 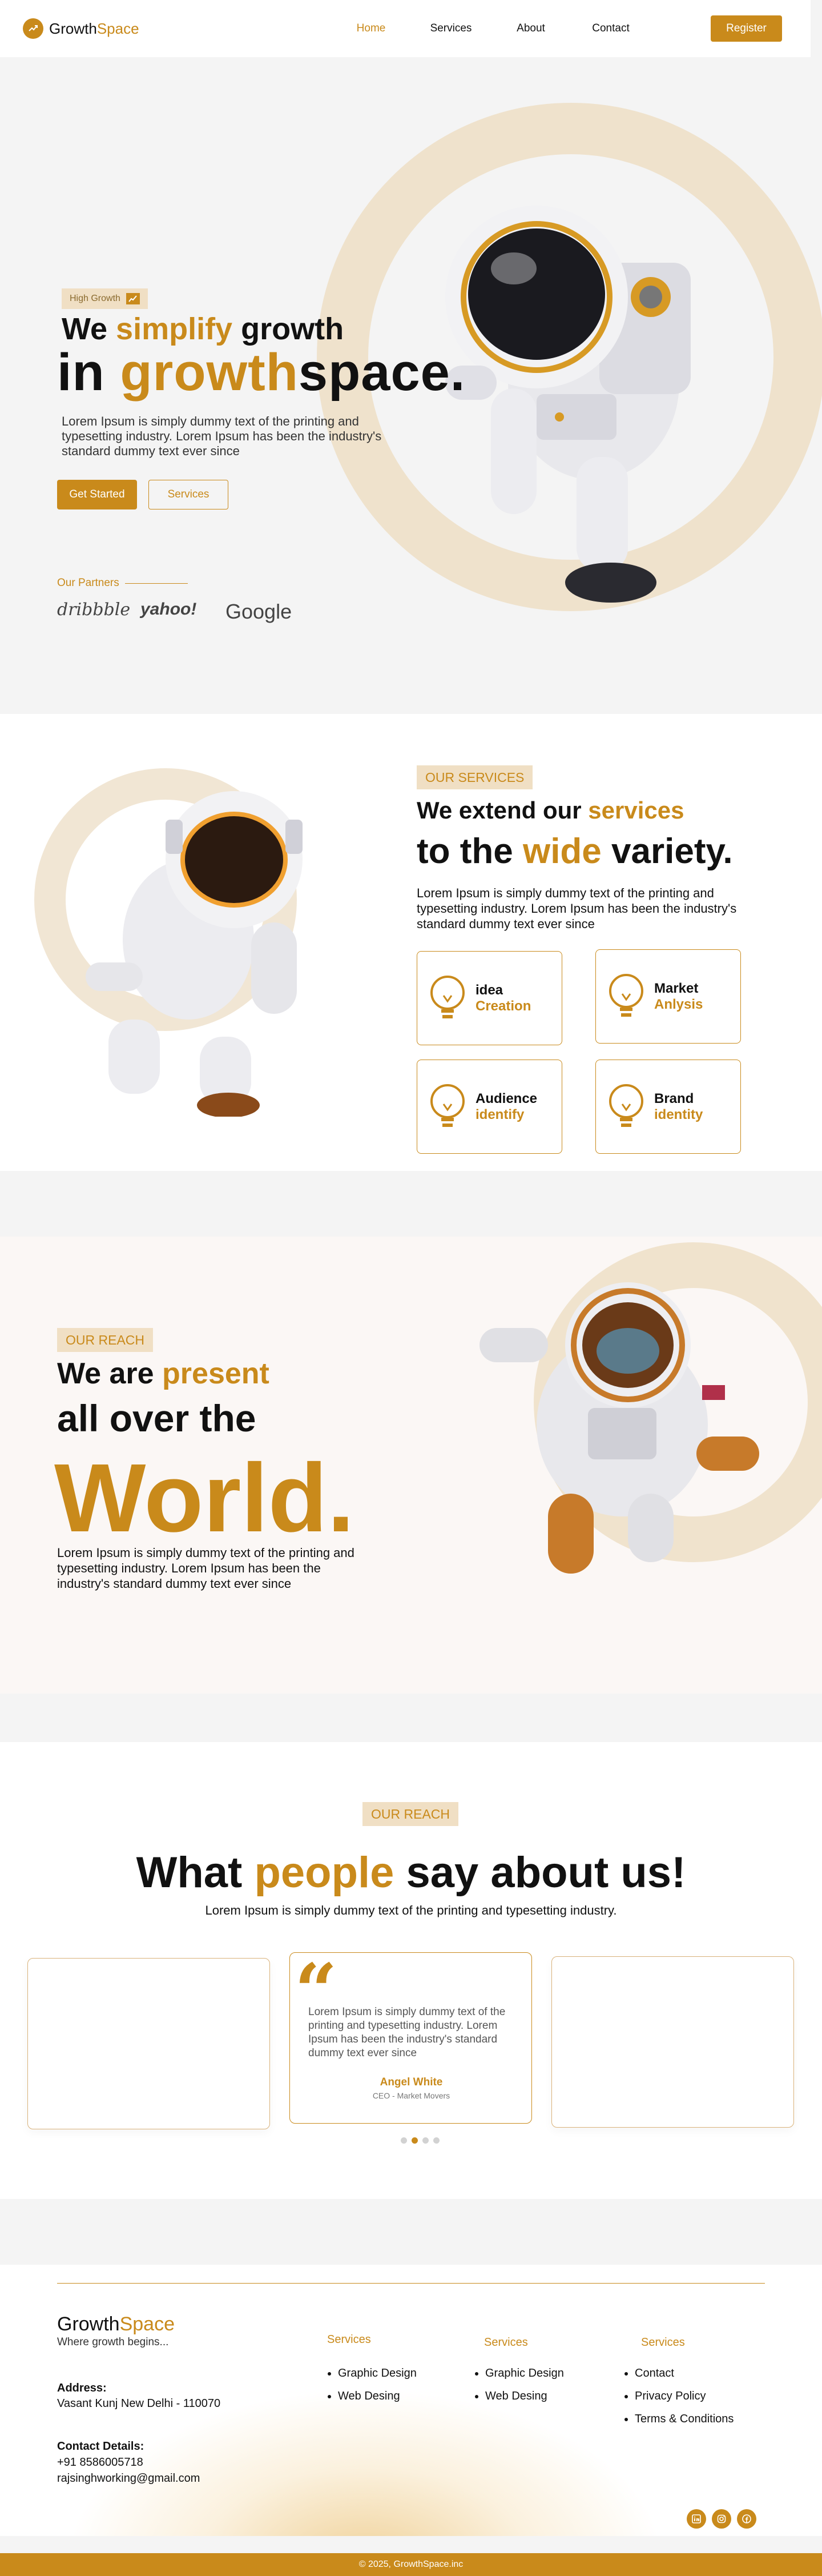 What do you see at coordinates (204, 1498) in the screenshot?
I see `reach-heading-world: World.` at bounding box center [204, 1498].